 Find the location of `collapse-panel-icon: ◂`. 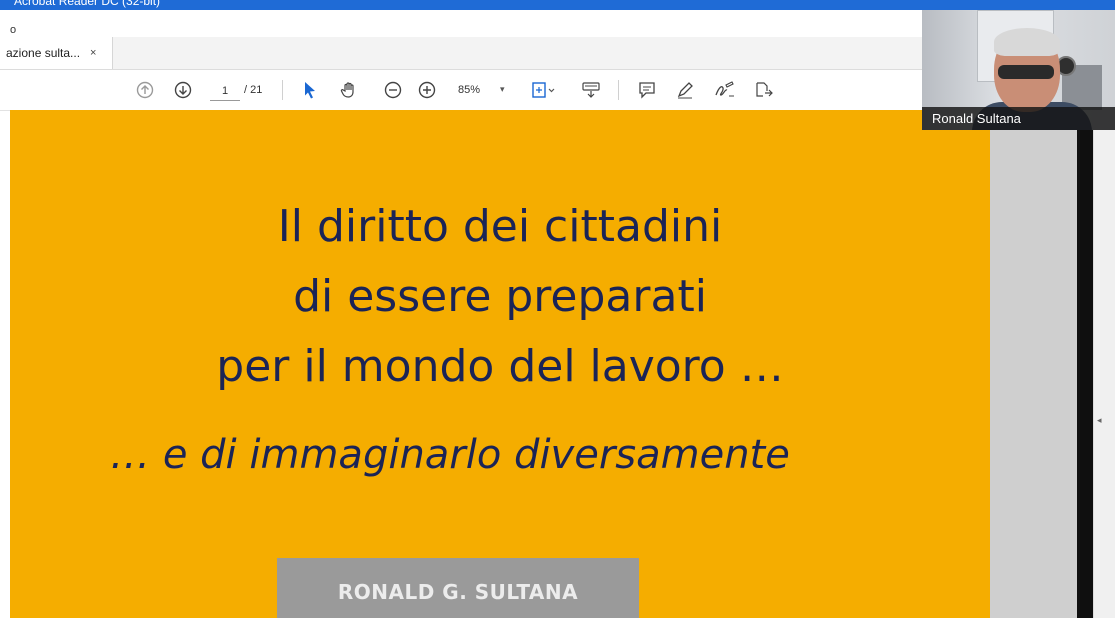

collapse-panel-icon: ◂ is located at coordinates (1099, 420).